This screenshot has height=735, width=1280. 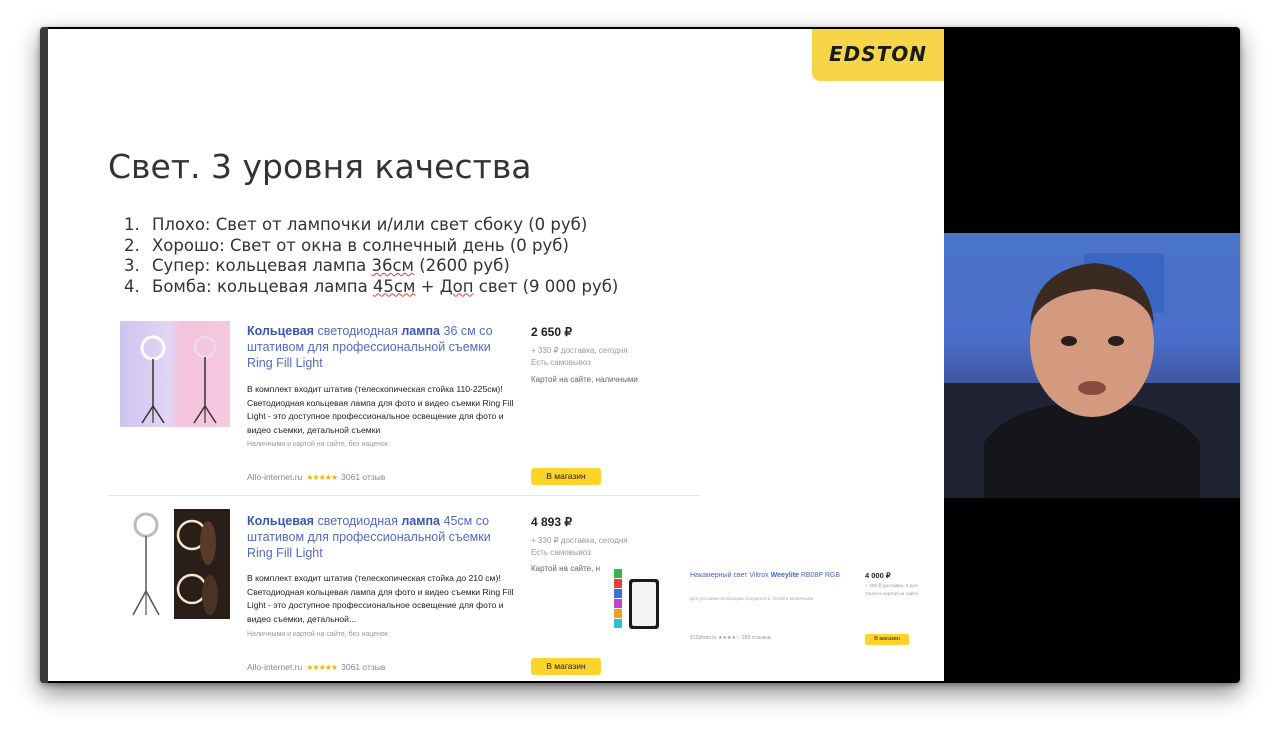 I want to click on product-price: 4 893 ₽, so click(x=551, y=522).